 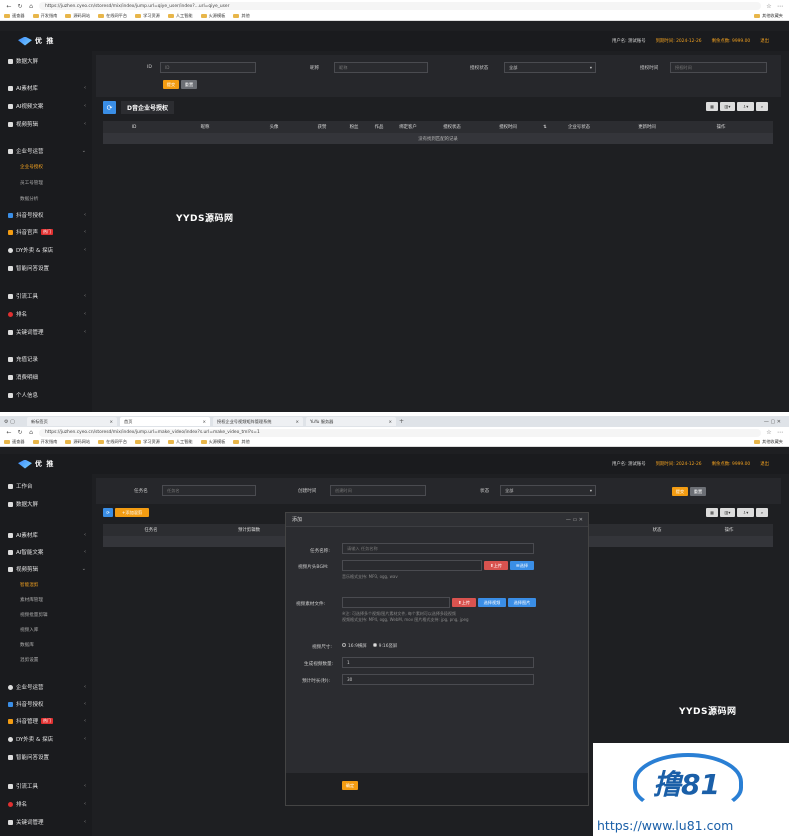 What do you see at coordinates (508, 127) in the screenshot?
I see `column-header: 授权时间` at bounding box center [508, 127].